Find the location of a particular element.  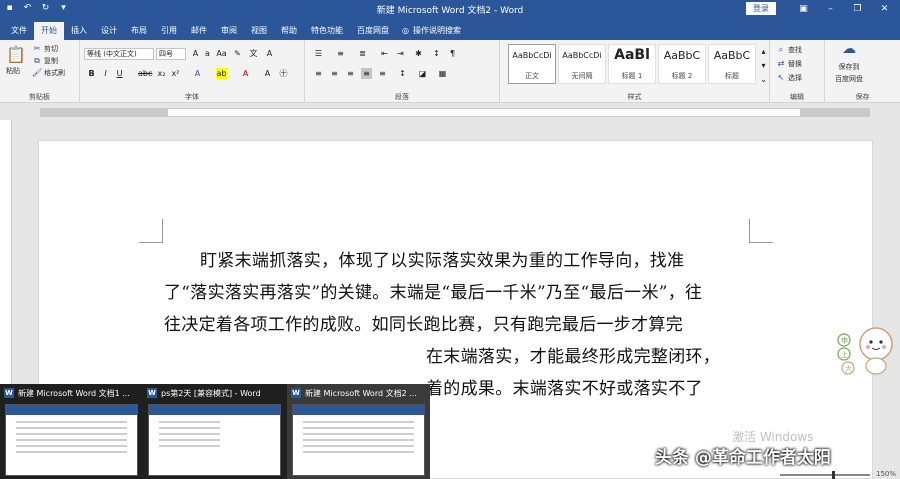

increase-indent-icon: ⇥ is located at coordinates (400, 53).